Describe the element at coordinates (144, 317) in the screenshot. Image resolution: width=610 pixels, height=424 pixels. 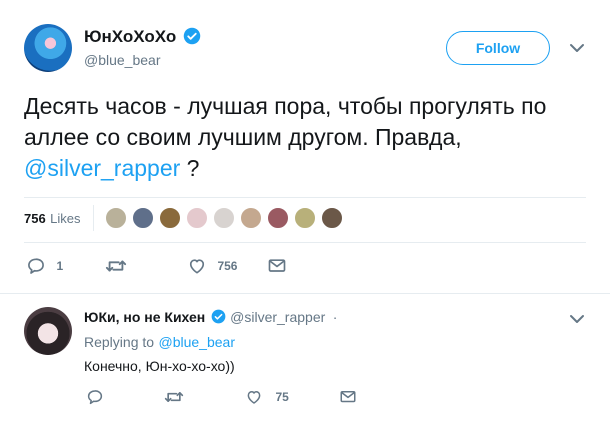
I see `reply-author-name: ЮКи, но не Кихен` at that location.